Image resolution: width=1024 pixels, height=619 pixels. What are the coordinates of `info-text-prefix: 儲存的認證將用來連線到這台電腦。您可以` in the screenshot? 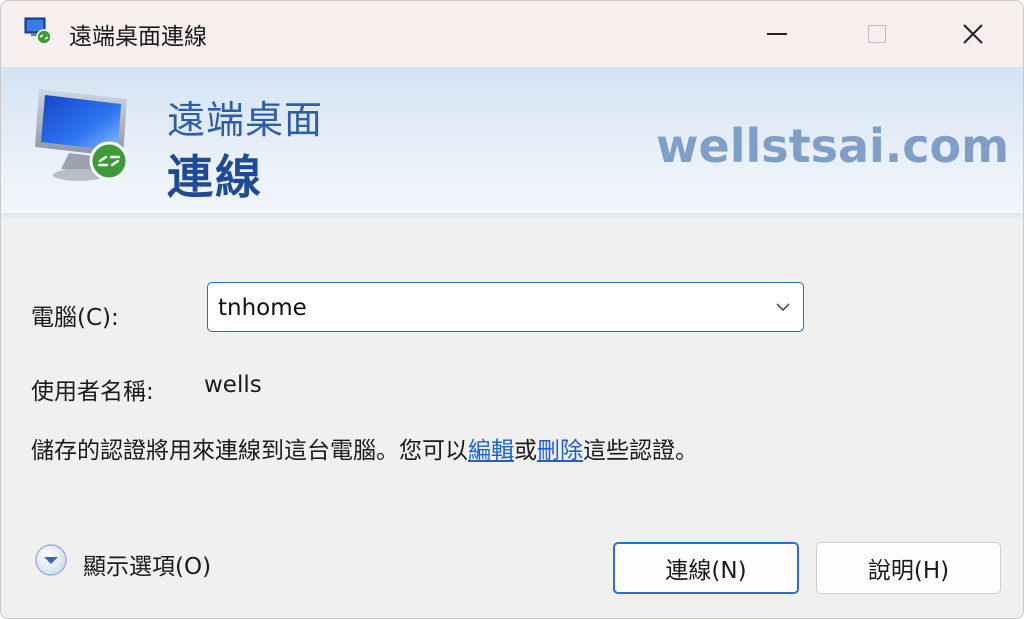 It's located at (249, 451).